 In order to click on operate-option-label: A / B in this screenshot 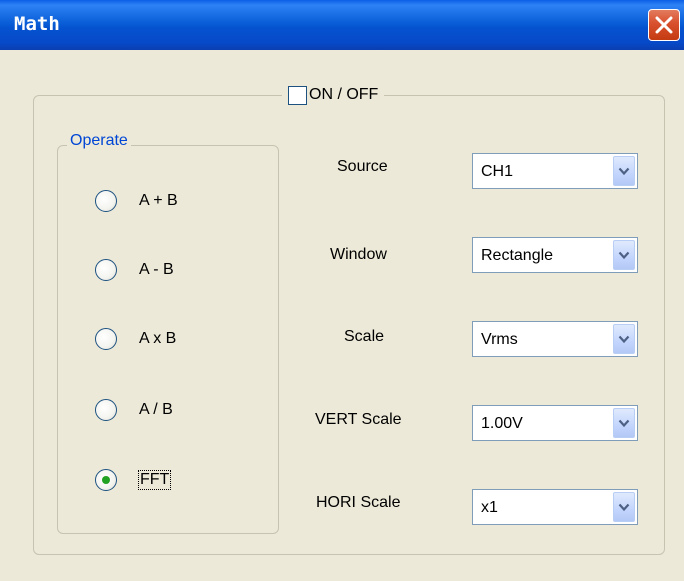, I will do `click(156, 409)`.